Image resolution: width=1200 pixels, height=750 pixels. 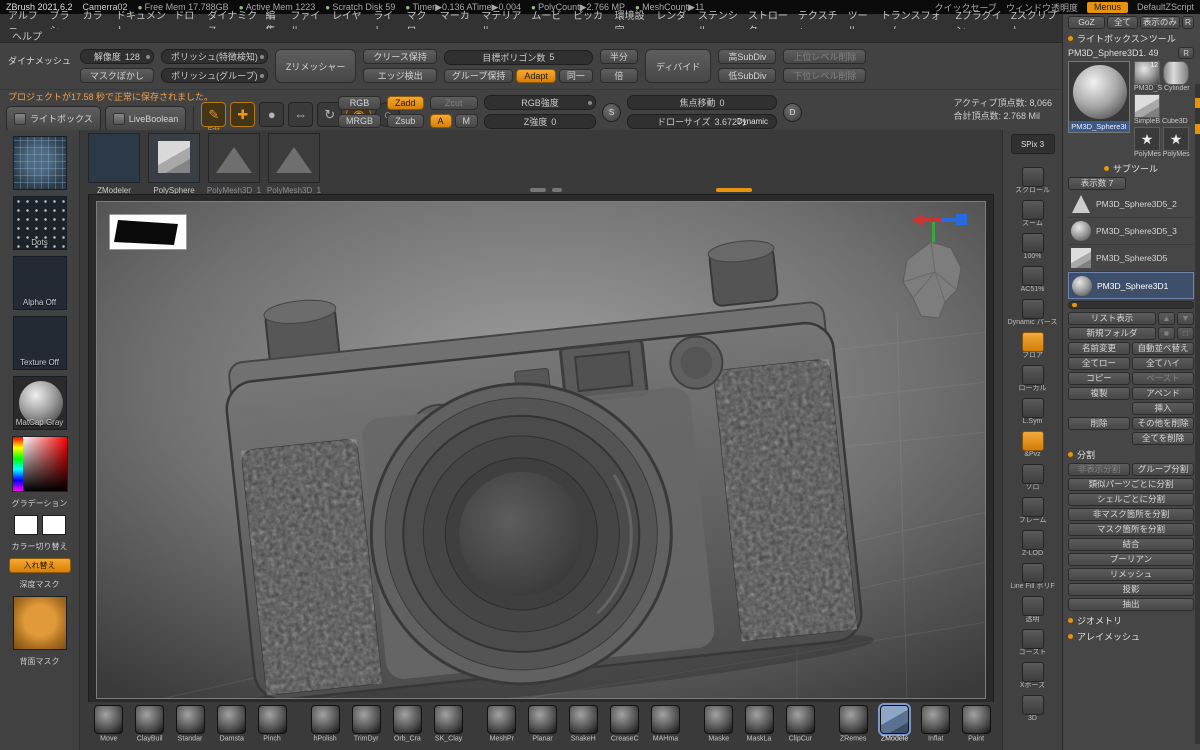 I want to click on goz-button: GoZ, so click(x=1086, y=22).